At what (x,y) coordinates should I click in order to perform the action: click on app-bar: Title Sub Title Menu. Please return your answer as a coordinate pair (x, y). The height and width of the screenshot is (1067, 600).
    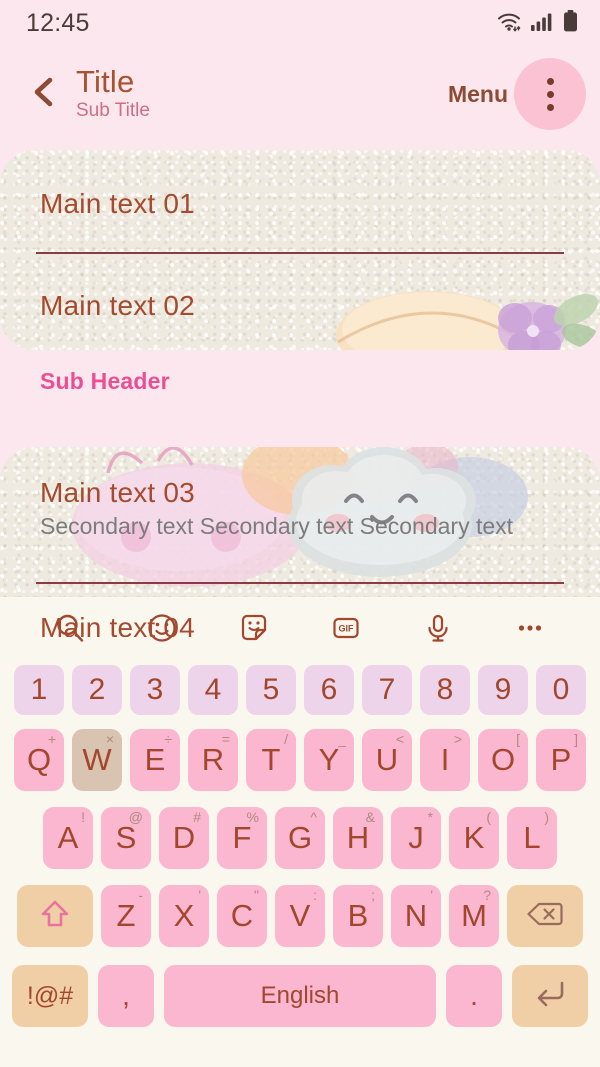
    Looking at the image, I should click on (300, 94).